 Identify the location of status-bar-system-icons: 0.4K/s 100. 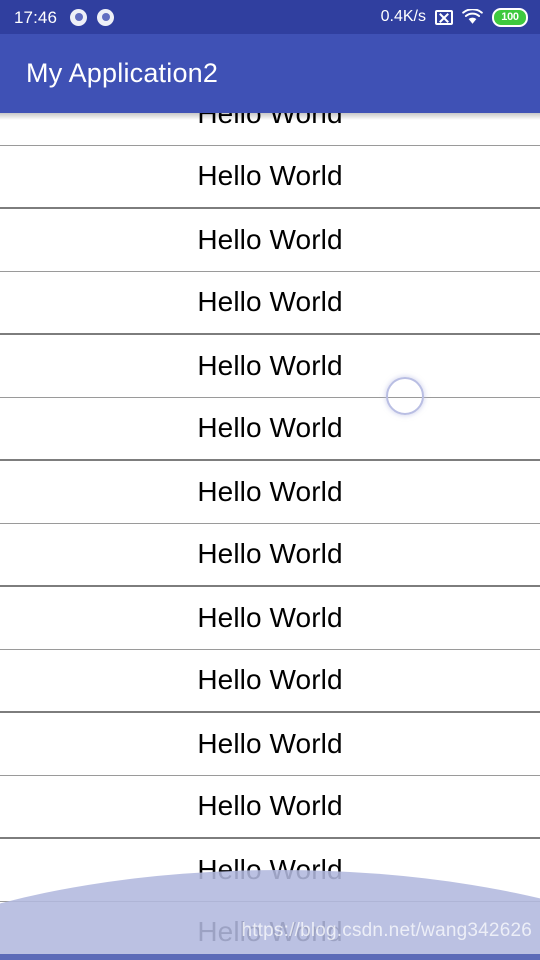
(454, 17).